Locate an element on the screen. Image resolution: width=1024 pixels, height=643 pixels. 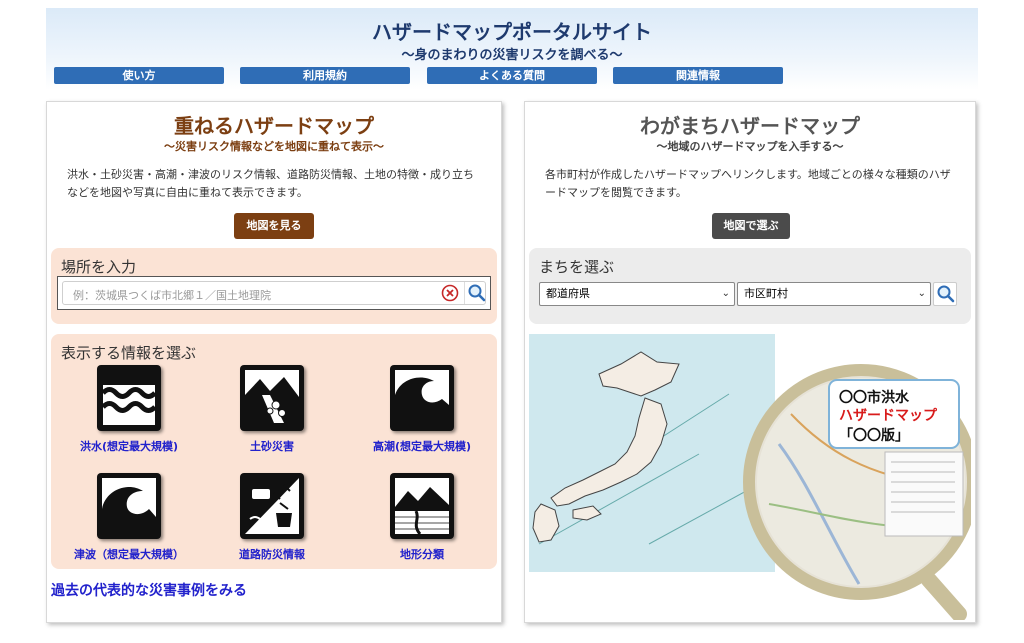
clear-icon is located at coordinates (450, 293).